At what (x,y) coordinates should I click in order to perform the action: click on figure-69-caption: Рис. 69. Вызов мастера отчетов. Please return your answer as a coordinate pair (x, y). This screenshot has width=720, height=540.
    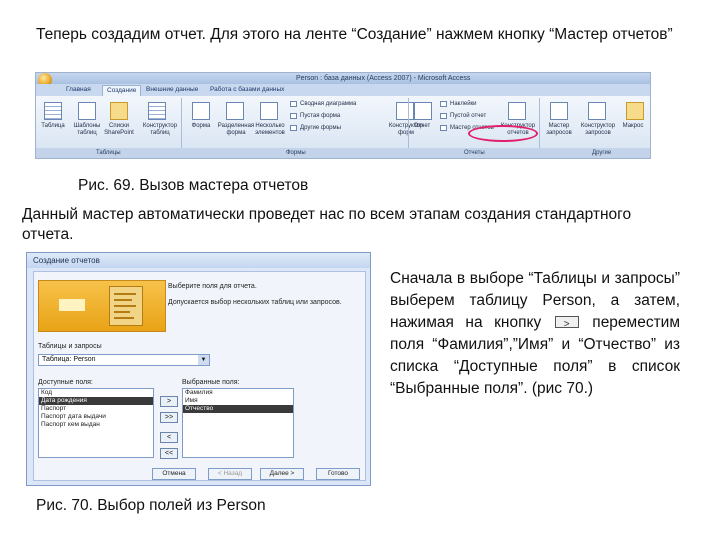
    Looking at the image, I should click on (193, 185).